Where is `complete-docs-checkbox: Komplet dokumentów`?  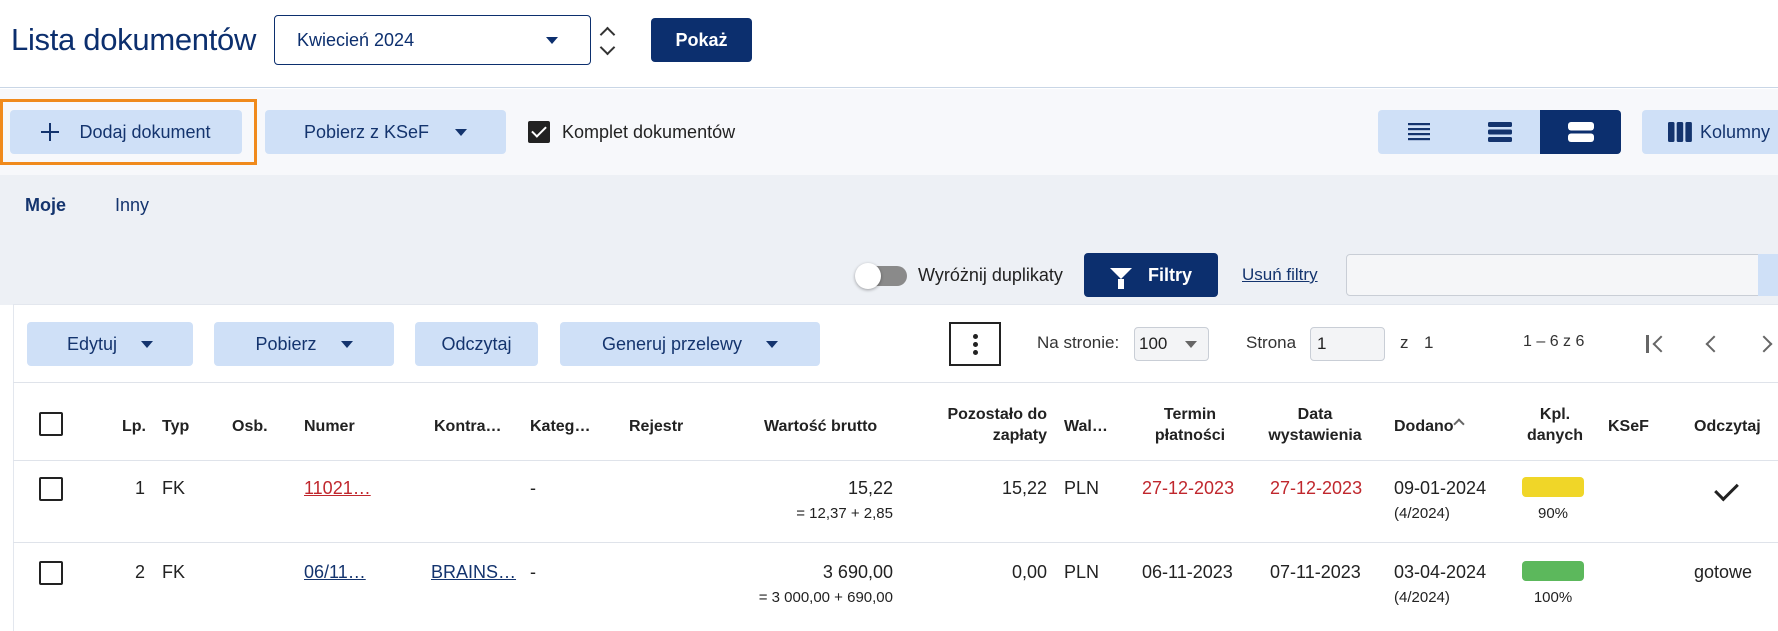
complete-docs-checkbox: Komplet dokumentów is located at coordinates (631, 132).